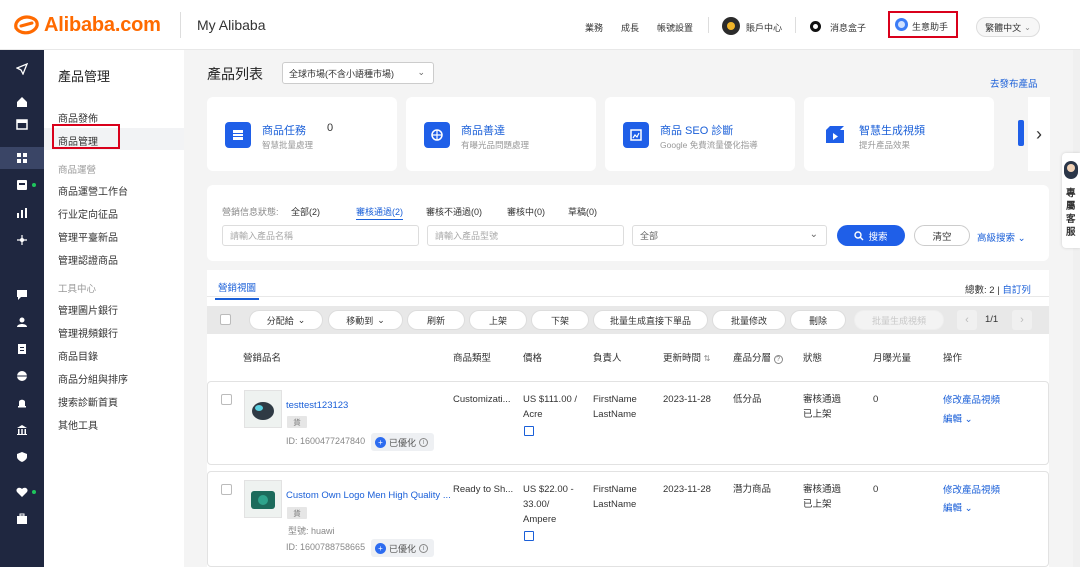 The image size is (1080, 567). Describe the element at coordinates (686, 357) in the screenshot. I see `col-updated: 更新時間 ⇅` at that location.